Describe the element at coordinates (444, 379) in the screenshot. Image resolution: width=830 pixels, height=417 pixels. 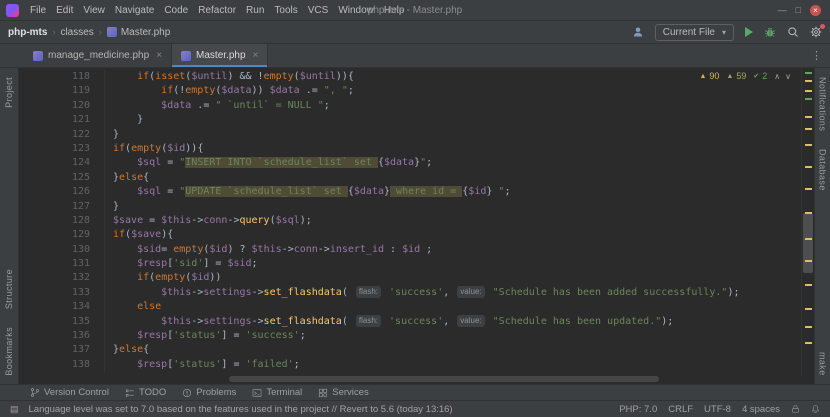
I see `horizontal-scrollbar-thumb` at that location.